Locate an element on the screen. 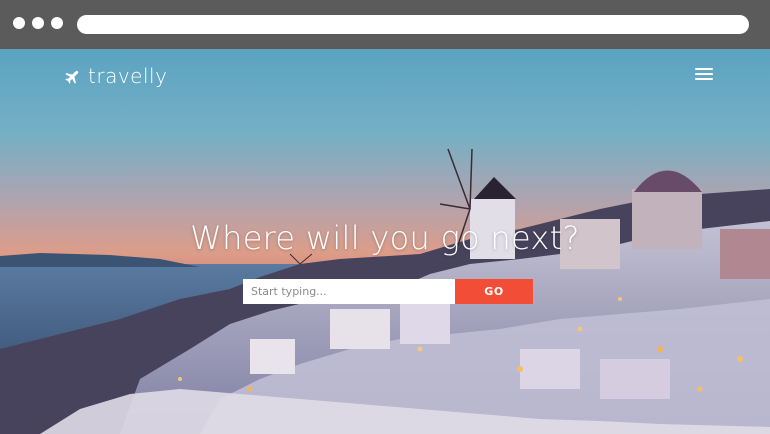 The width and height of the screenshot is (770, 434). hero-headline: Where will you go next? is located at coordinates (385, 238).